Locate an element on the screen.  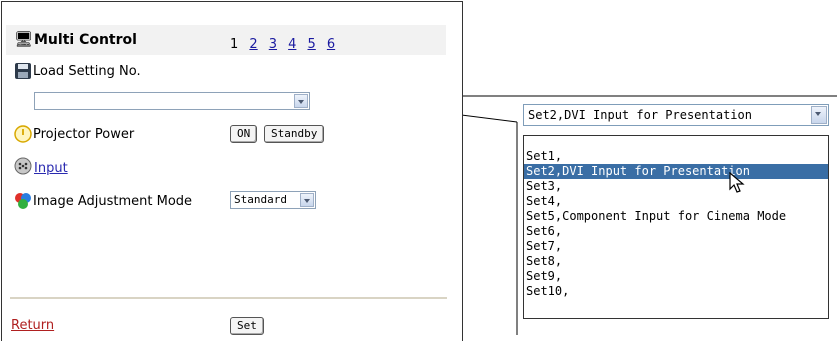
image-mode-value: Standard is located at coordinates (260, 199).